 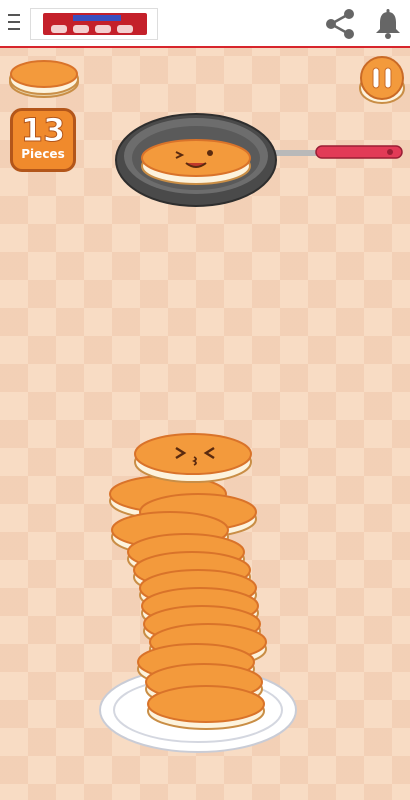 I want to click on top-app-bar, so click(x=205, y=24).